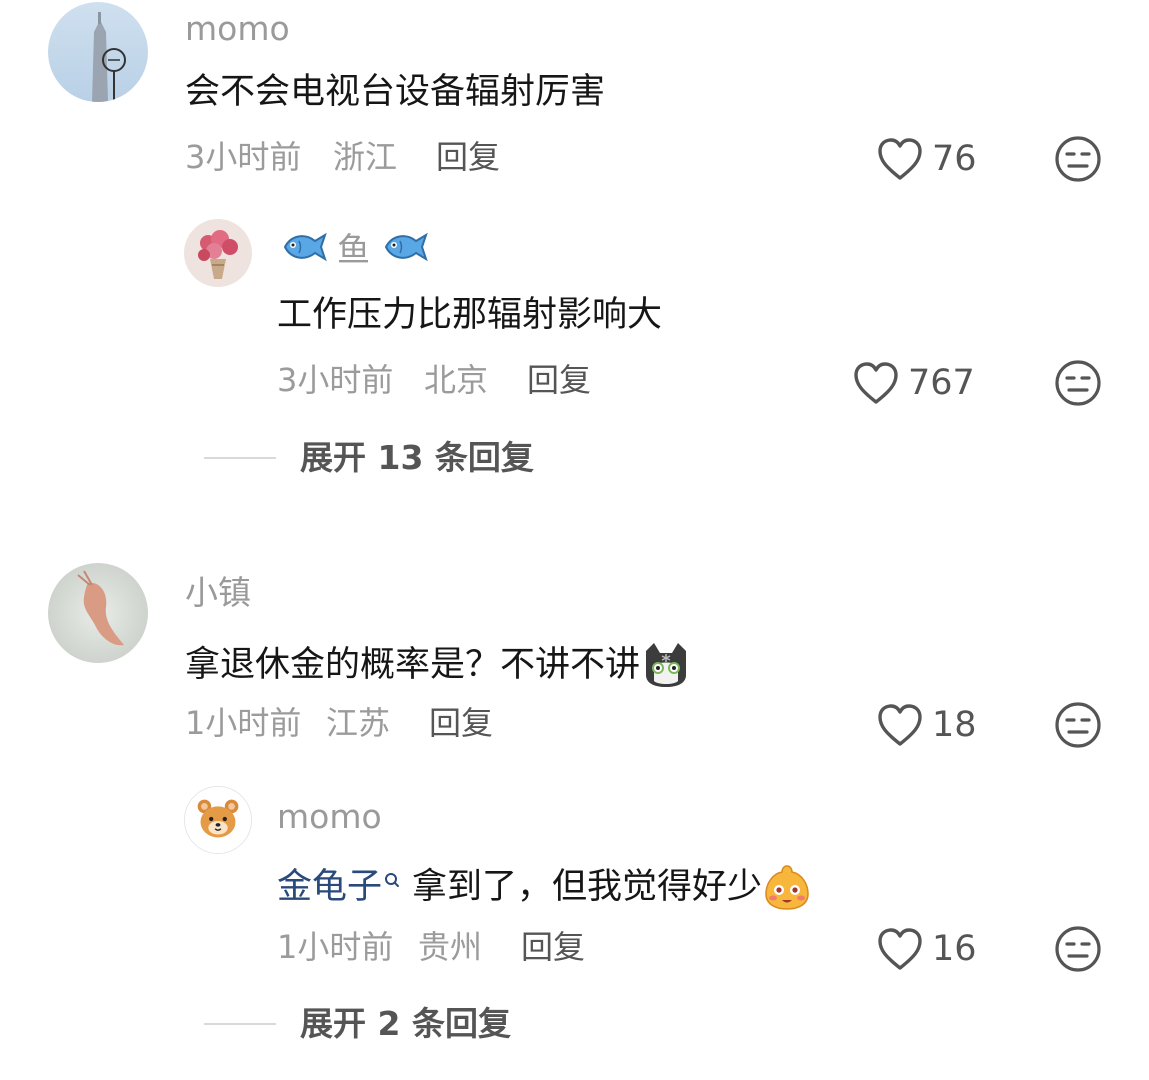 The height and width of the screenshot is (1080, 1149). What do you see at coordinates (926, 159) in the screenshot?
I see `like-button: 76` at bounding box center [926, 159].